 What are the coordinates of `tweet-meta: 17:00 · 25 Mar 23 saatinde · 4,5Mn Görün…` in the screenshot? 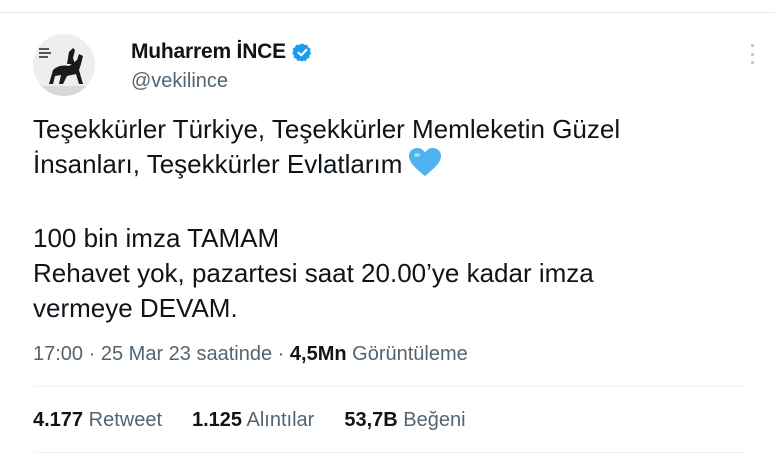 It's located at (250, 354).